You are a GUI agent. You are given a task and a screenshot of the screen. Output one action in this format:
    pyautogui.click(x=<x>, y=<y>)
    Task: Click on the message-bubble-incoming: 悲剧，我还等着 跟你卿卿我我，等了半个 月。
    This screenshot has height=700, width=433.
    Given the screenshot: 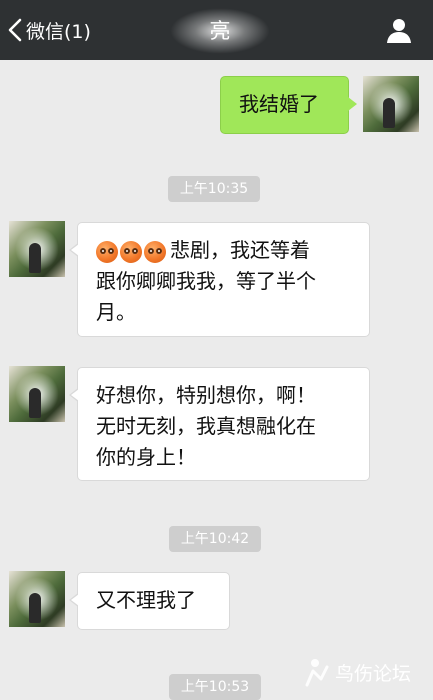 What is the action you would take?
    pyautogui.click(x=219, y=279)
    